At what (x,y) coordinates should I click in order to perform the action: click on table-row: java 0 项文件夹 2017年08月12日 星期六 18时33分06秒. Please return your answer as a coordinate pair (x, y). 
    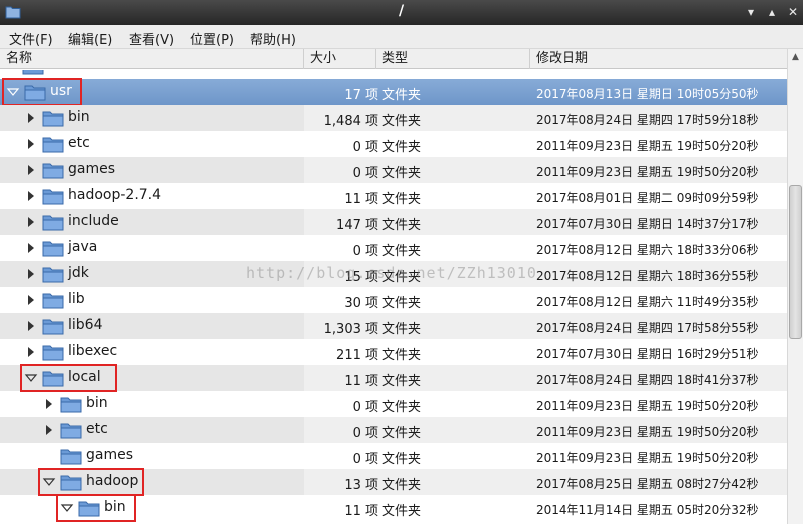
    Looking at the image, I should click on (393, 248).